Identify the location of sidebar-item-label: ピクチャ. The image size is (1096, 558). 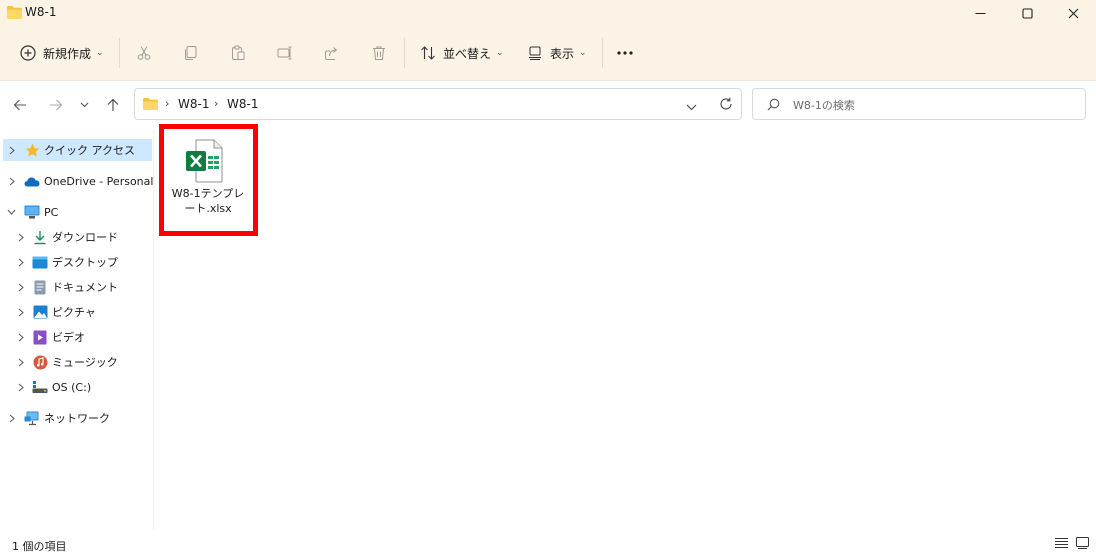
(74, 312).